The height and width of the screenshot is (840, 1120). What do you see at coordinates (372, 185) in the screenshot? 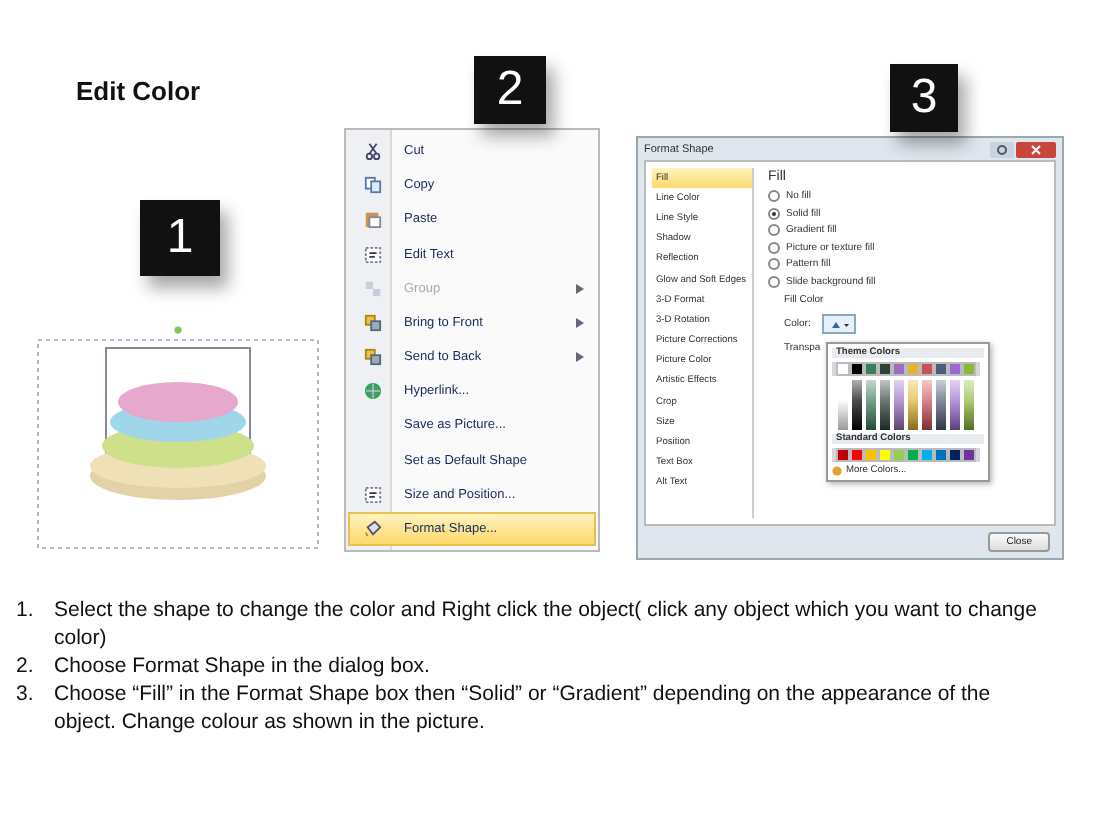
I see `copy-icon` at bounding box center [372, 185].